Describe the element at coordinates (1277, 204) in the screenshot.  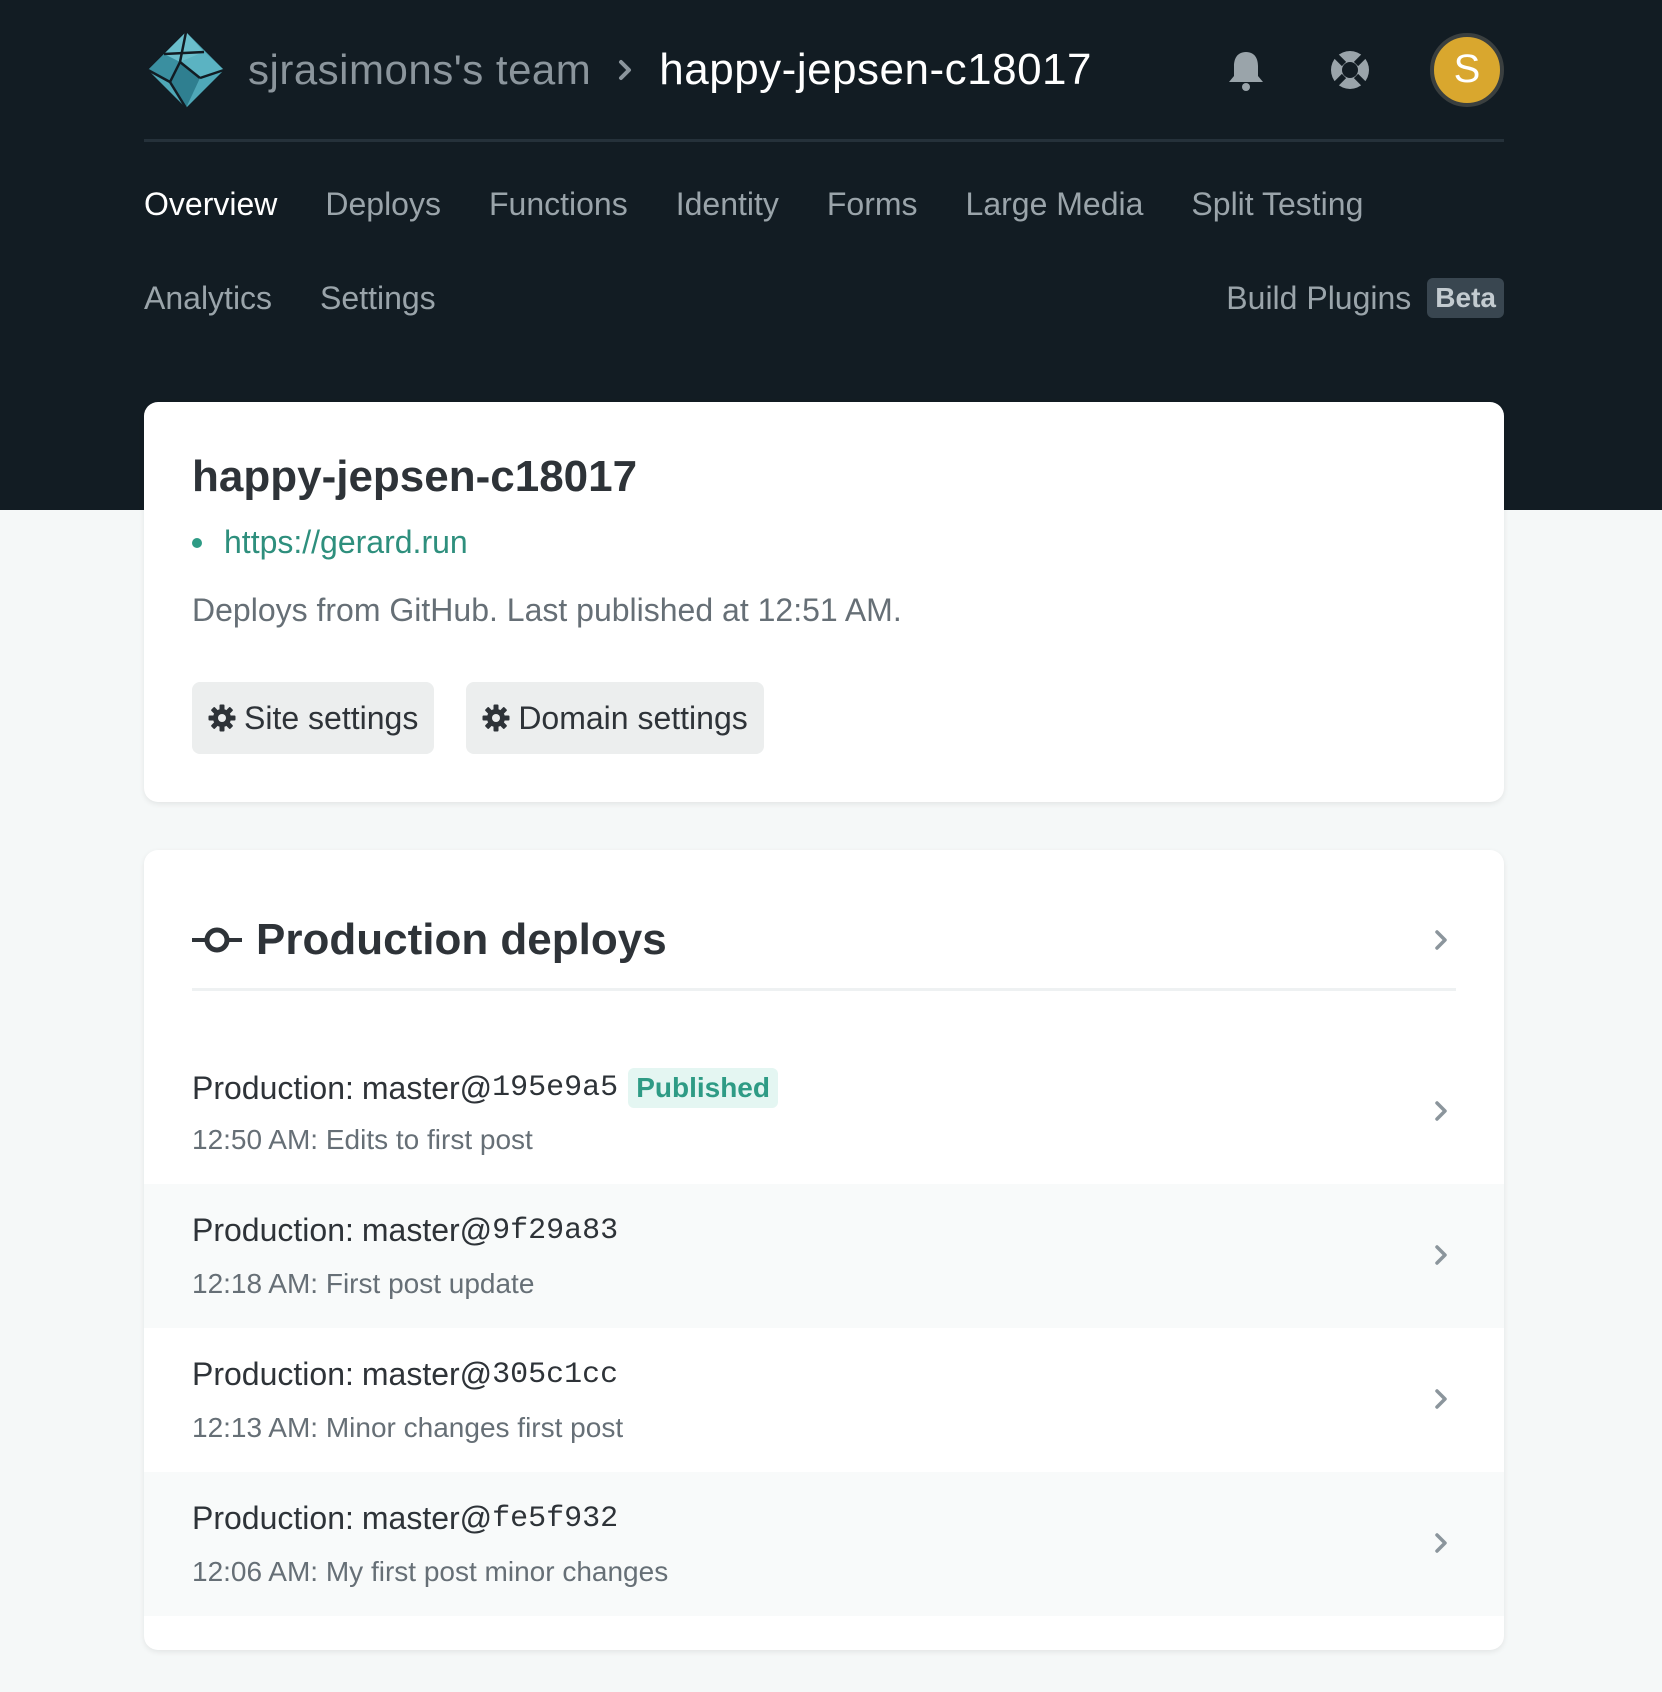
I see `tab-split-testing: Split Testing` at that location.